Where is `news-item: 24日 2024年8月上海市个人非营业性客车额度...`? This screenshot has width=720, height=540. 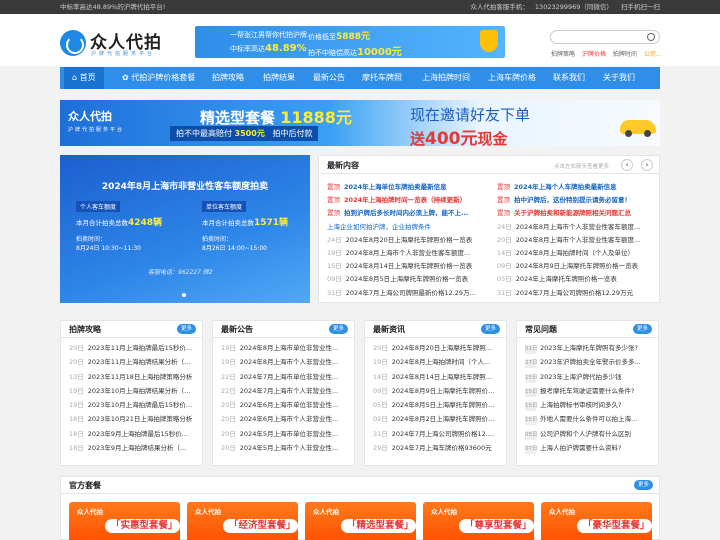 news-item: 24日 2024年8月上海市个人非营业性客车额度... is located at coordinates (577, 227).